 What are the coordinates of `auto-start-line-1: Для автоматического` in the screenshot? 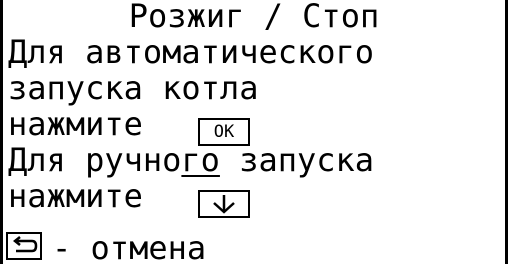 It's located at (191, 52).